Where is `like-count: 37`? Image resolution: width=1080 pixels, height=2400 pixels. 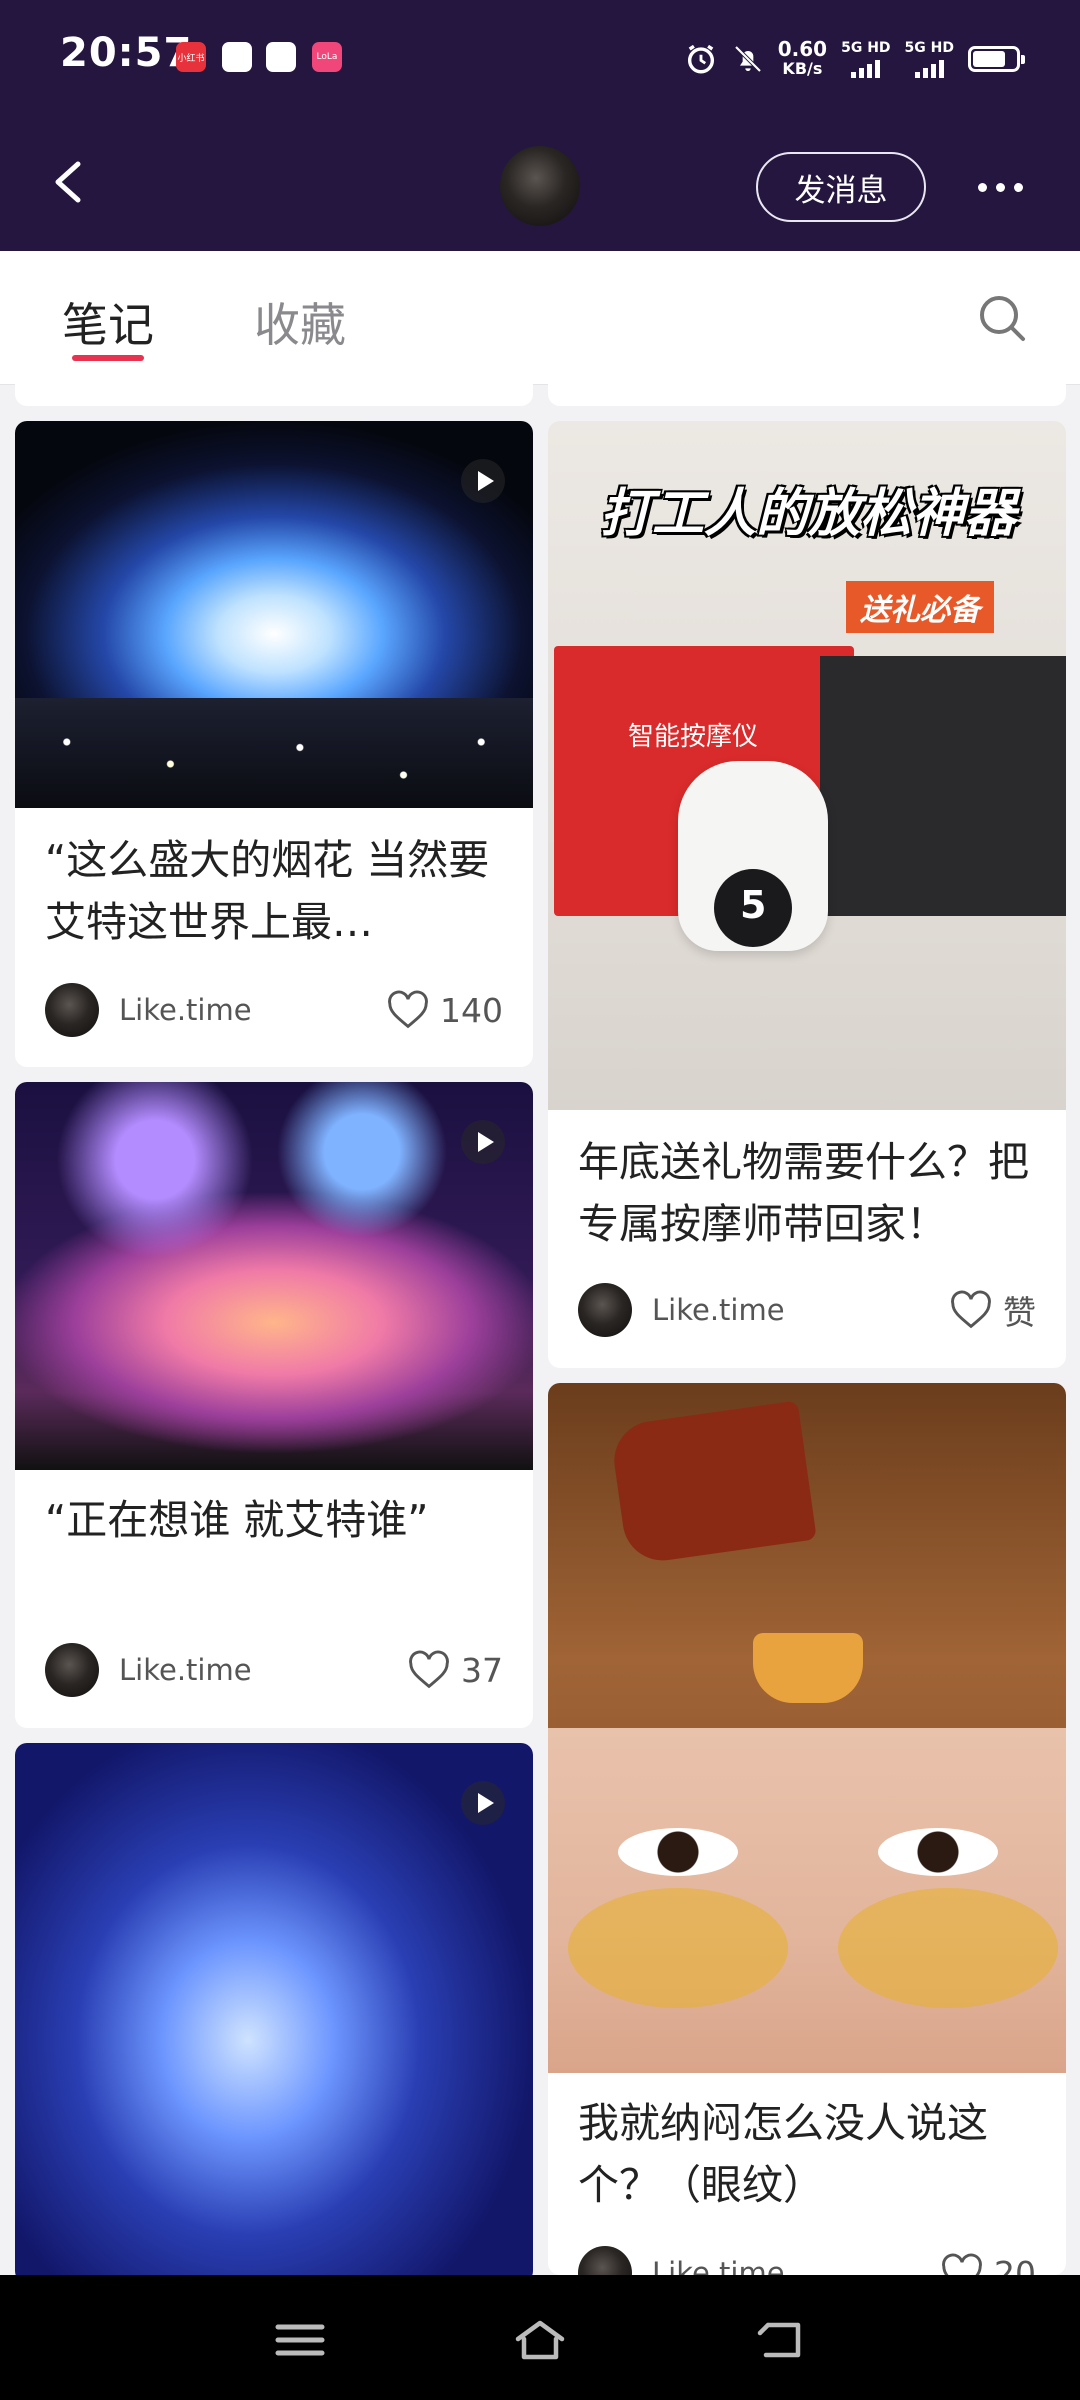
like-count: 37 is located at coordinates (482, 1670).